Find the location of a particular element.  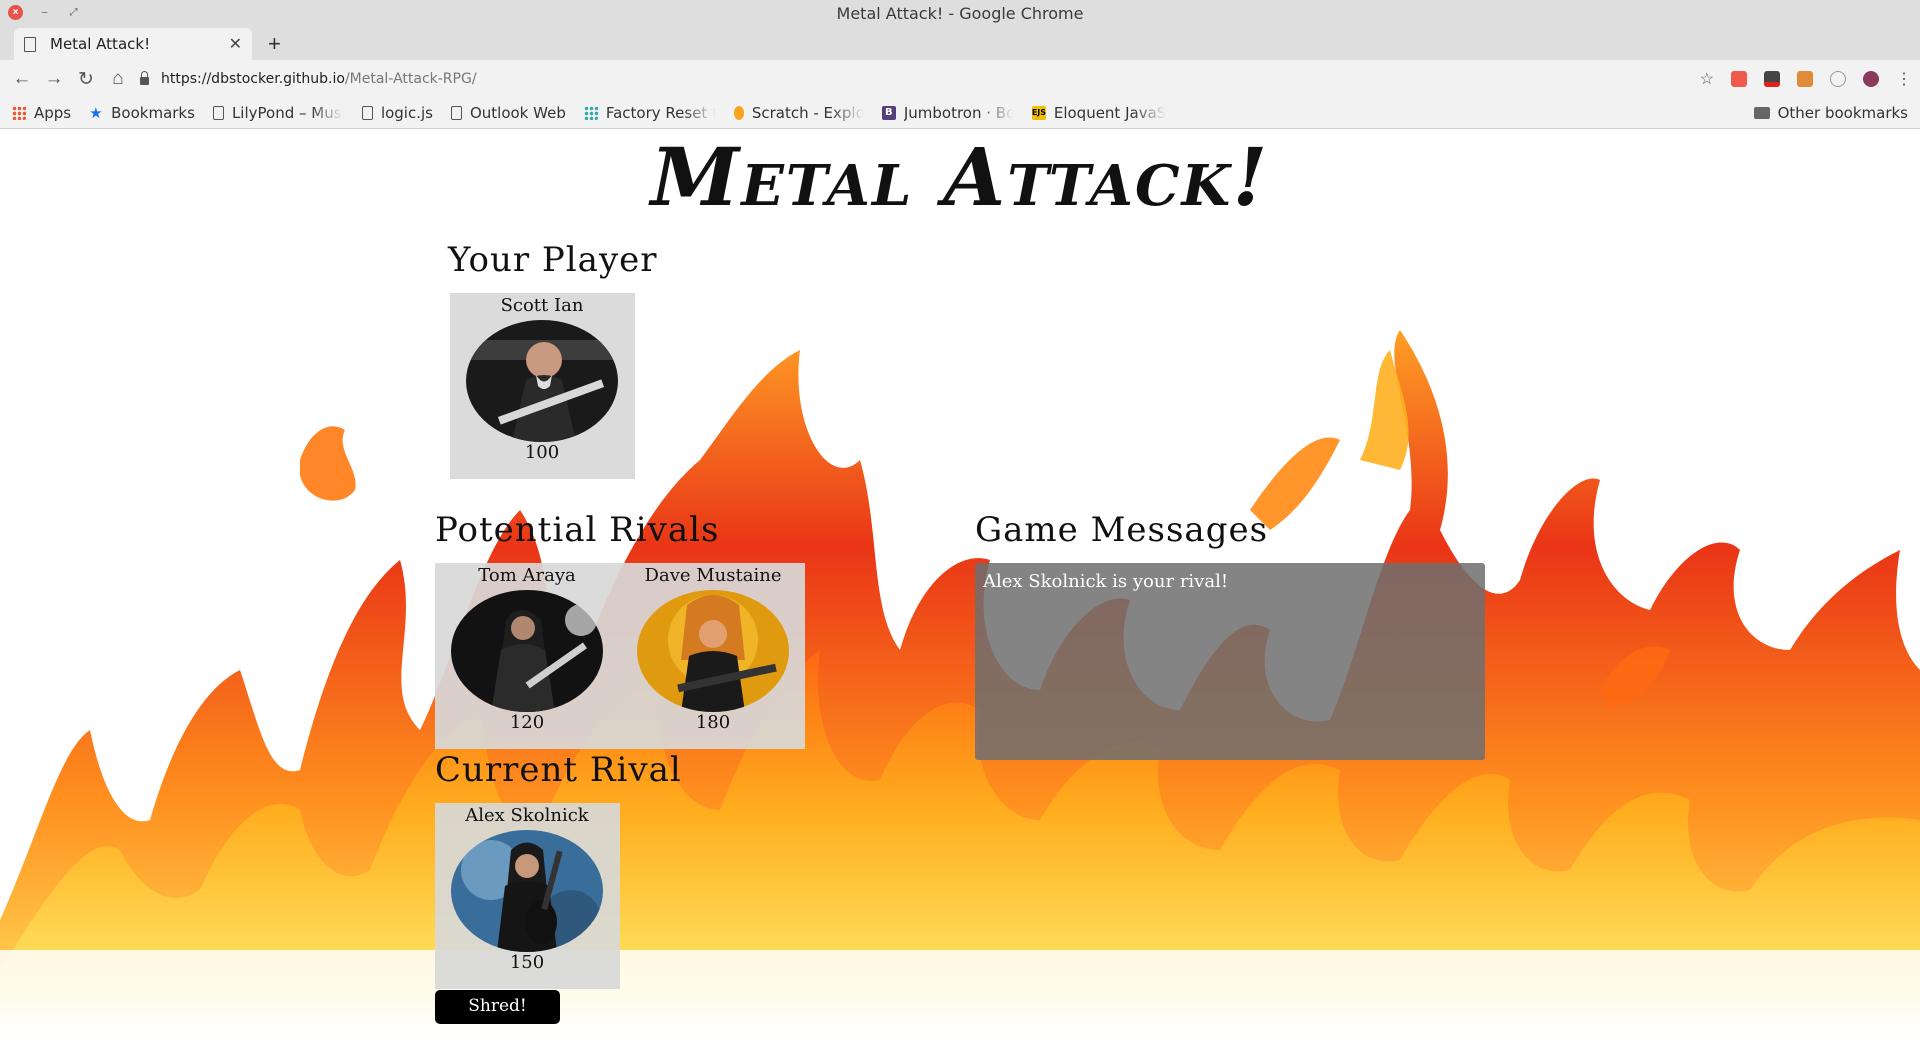

reload-icon: ↻ is located at coordinates (86, 79).